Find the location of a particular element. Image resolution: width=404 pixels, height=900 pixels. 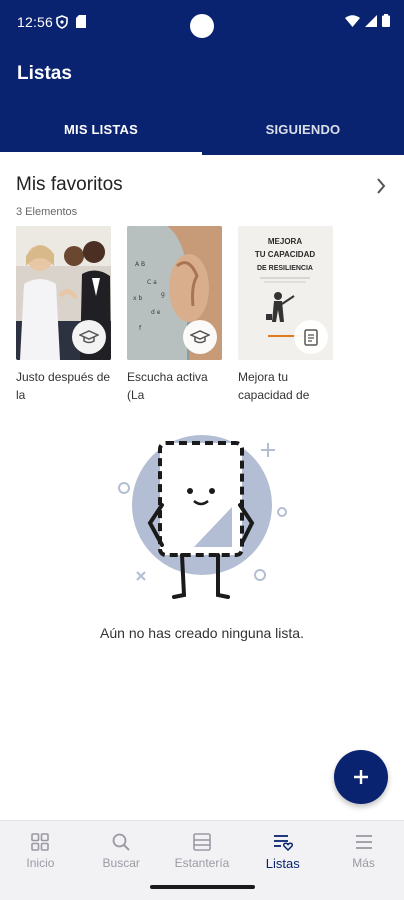

svg-text: g is located at coordinates (163, 294).